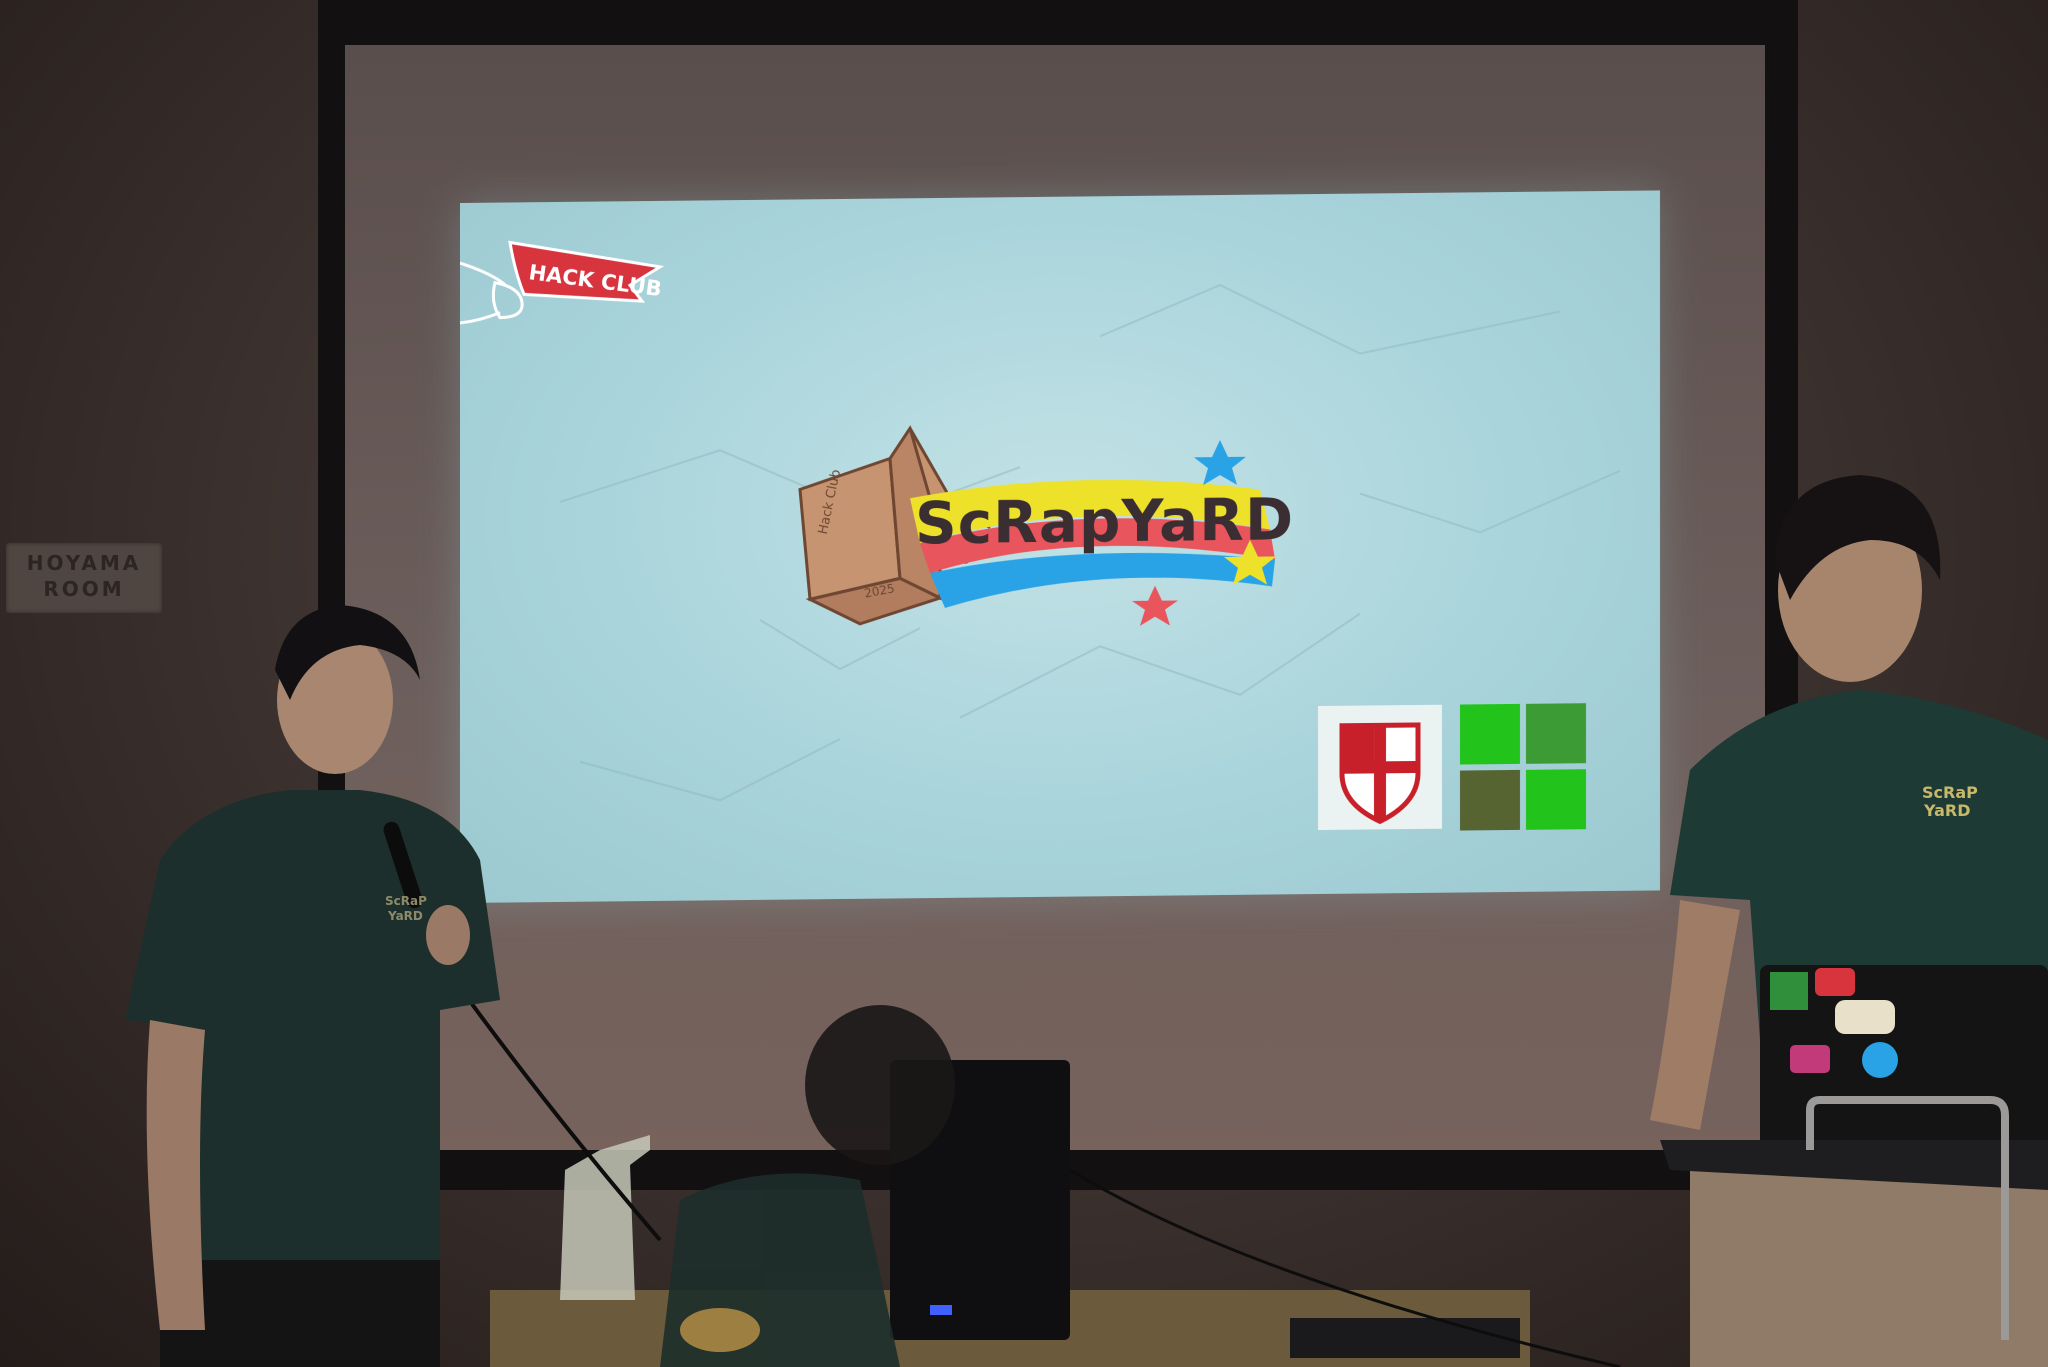  I want to click on right-shirt-print-line1: ScRaP, so click(1950, 792).